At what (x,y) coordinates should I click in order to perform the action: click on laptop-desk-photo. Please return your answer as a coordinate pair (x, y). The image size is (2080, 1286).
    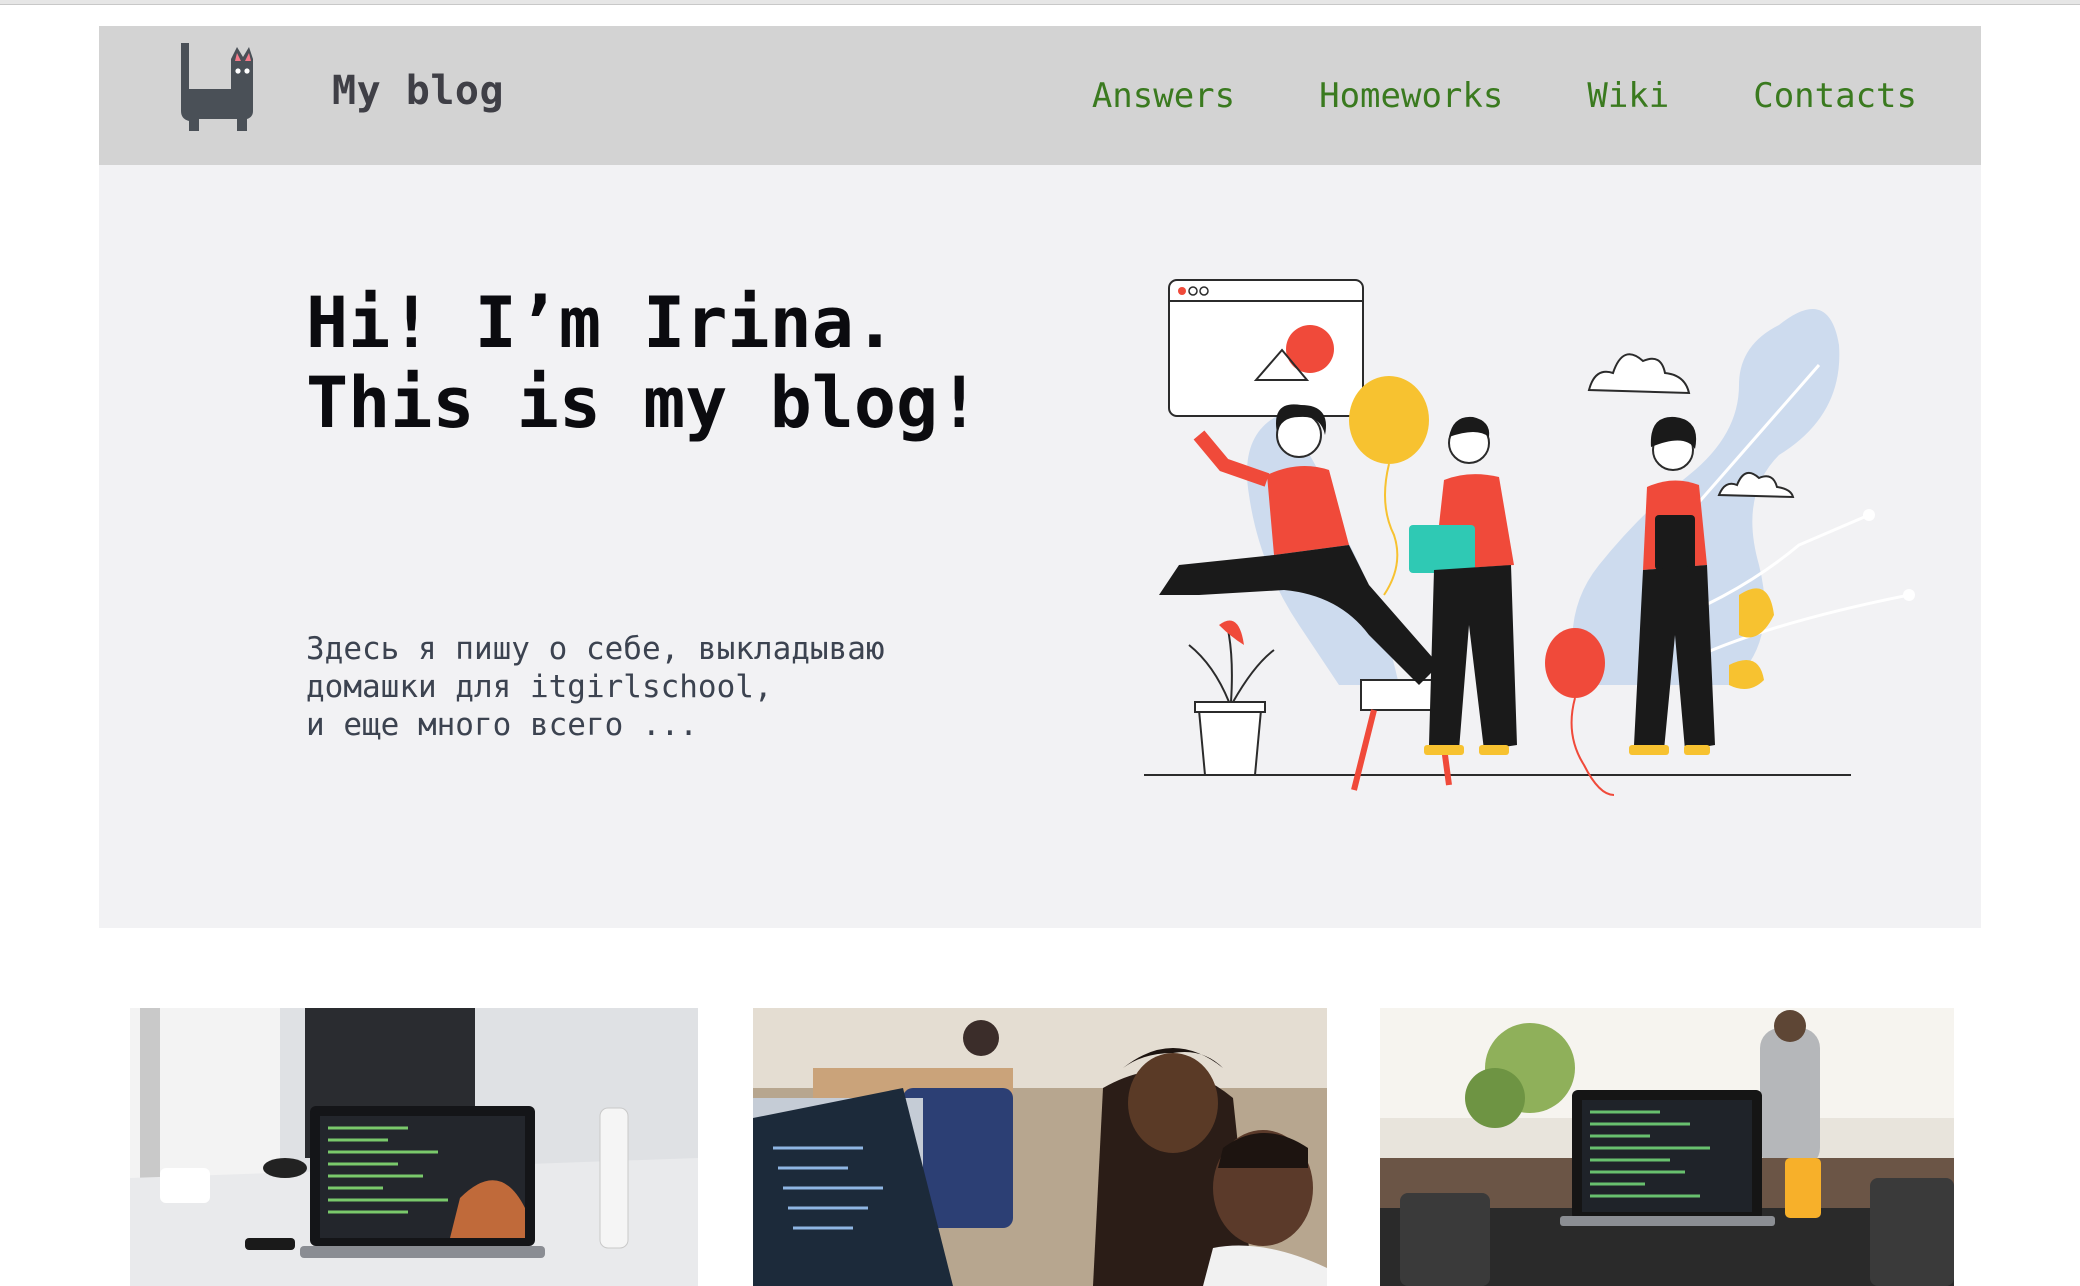
    Looking at the image, I should click on (414, 1147).